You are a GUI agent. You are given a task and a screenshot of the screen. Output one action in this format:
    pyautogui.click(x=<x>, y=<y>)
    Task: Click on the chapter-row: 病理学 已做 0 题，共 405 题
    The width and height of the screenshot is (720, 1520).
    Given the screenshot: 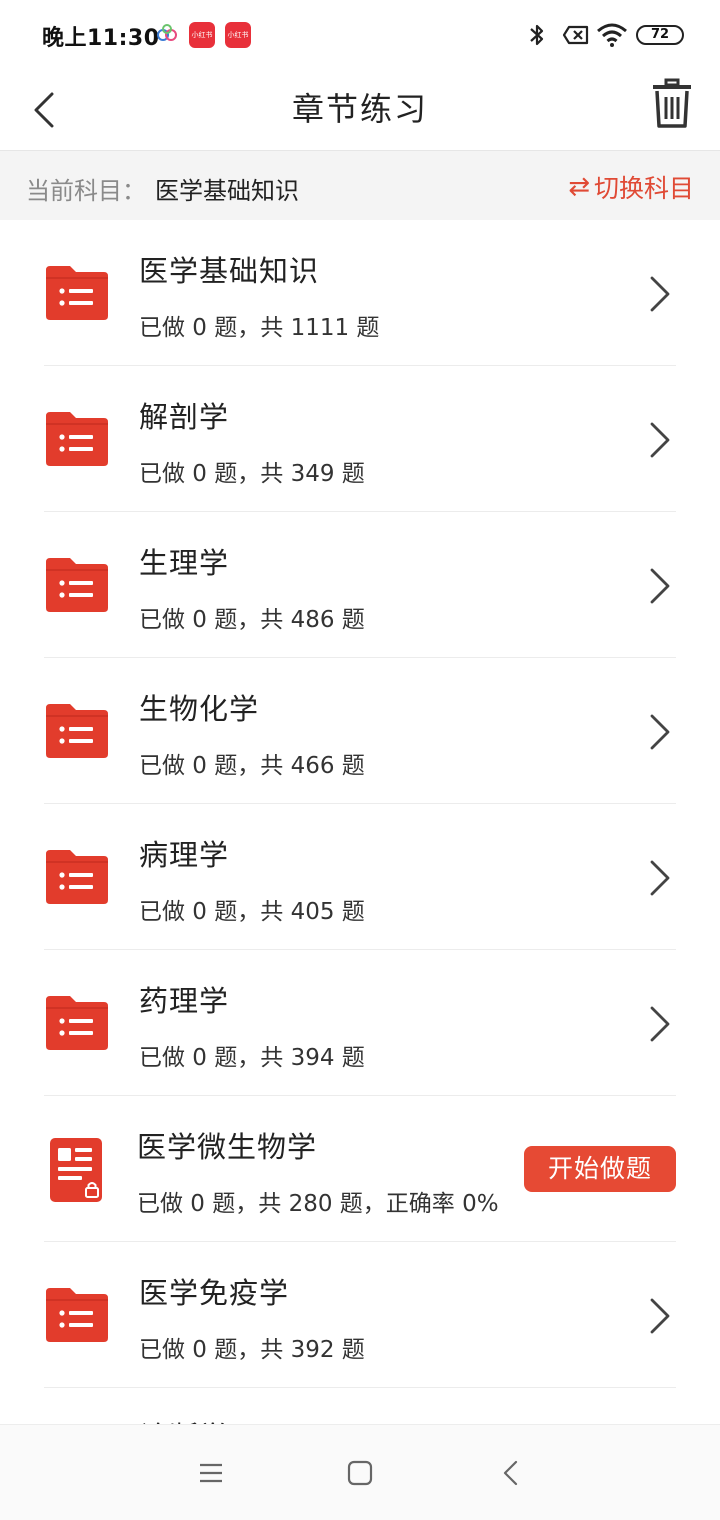 What is the action you would take?
    pyautogui.click(x=360, y=877)
    